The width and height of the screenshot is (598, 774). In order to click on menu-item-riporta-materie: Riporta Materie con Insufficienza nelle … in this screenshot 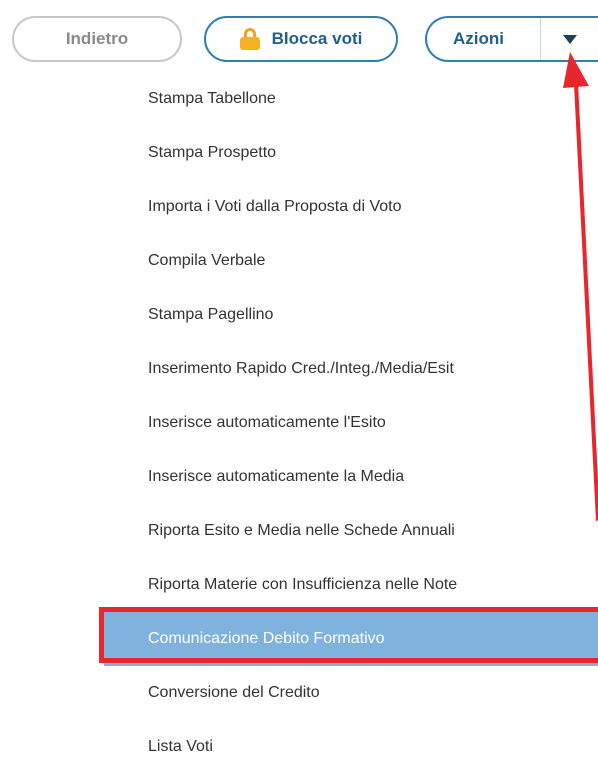, I will do `click(299, 585)`.